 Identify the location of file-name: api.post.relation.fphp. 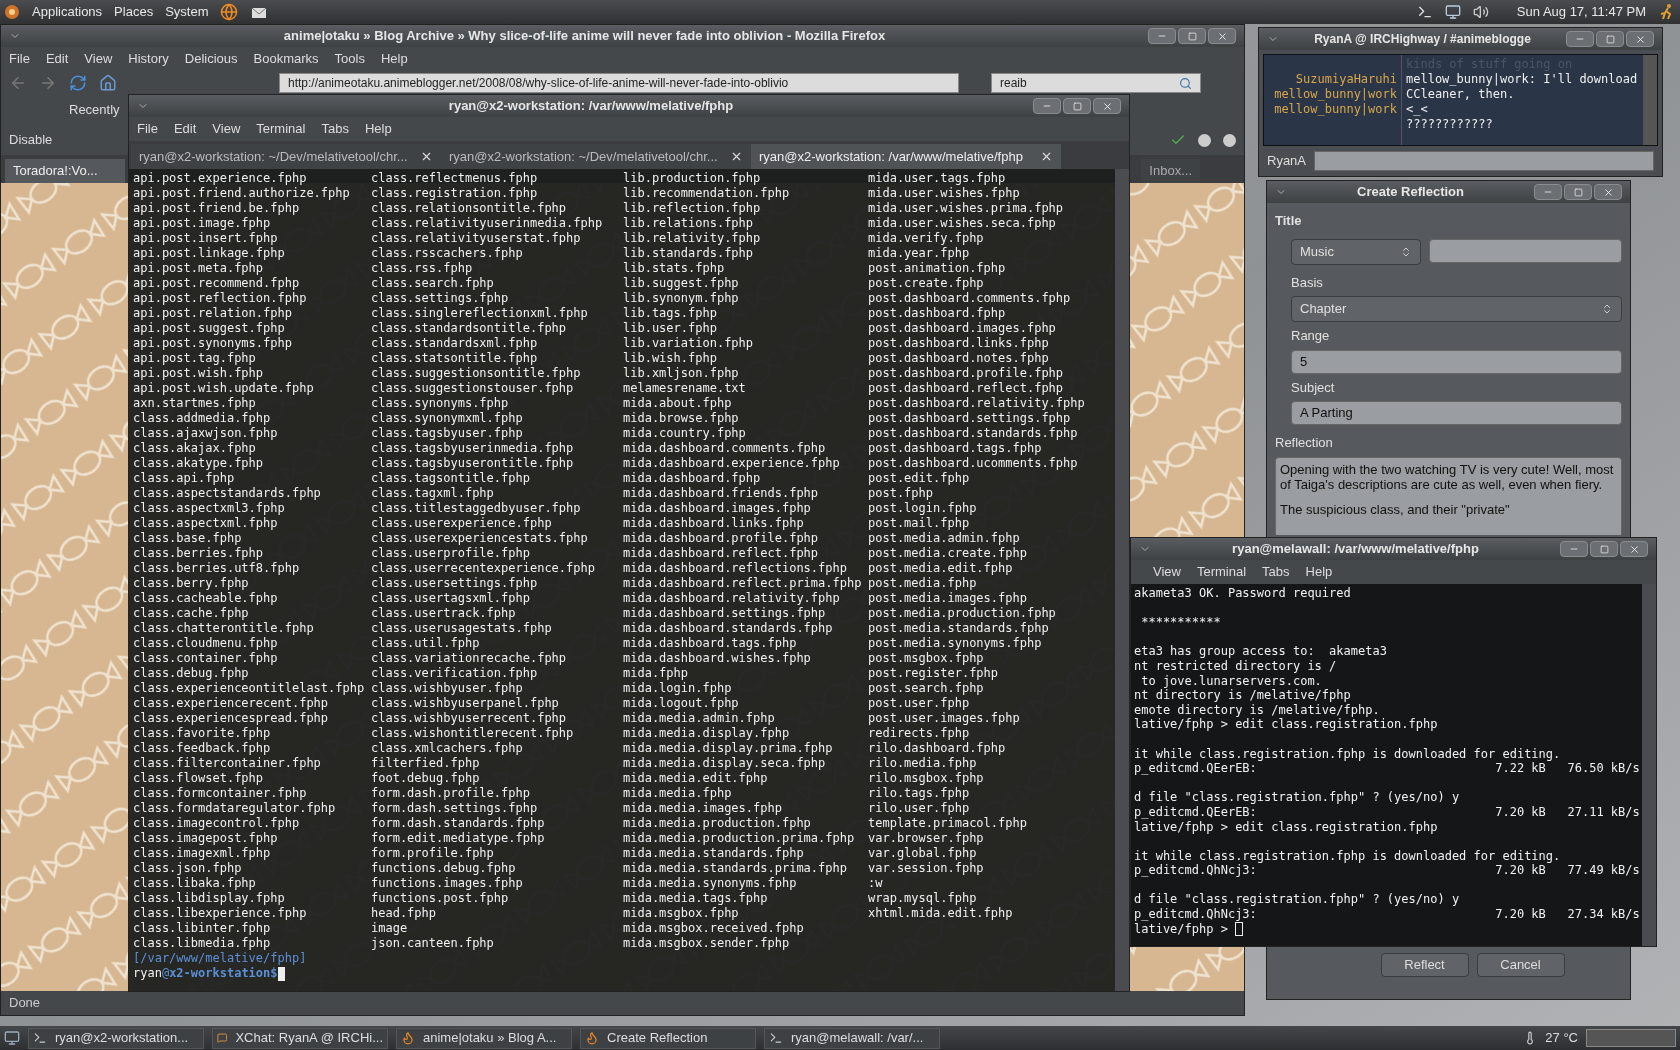
(213, 313).